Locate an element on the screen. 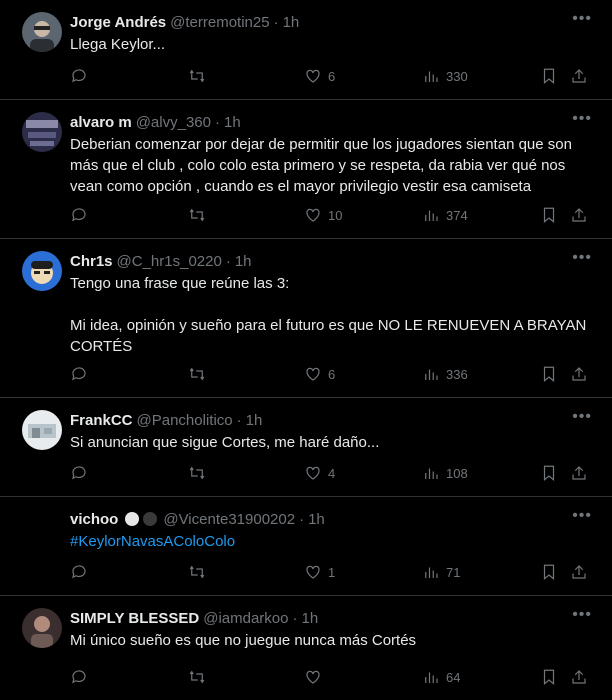 Image resolution: width=612 pixels, height=700 pixels. tweet-header: vichoo @Vicente31900202 · 1h is located at coordinates (333, 513).